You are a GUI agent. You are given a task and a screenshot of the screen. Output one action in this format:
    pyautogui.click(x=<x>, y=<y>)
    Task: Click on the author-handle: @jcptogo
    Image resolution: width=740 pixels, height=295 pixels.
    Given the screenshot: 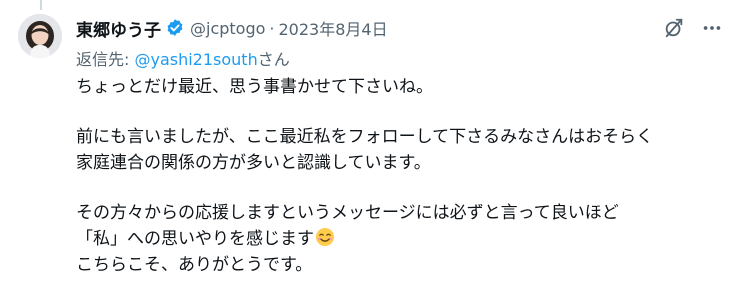 What is the action you would take?
    pyautogui.click(x=227, y=28)
    